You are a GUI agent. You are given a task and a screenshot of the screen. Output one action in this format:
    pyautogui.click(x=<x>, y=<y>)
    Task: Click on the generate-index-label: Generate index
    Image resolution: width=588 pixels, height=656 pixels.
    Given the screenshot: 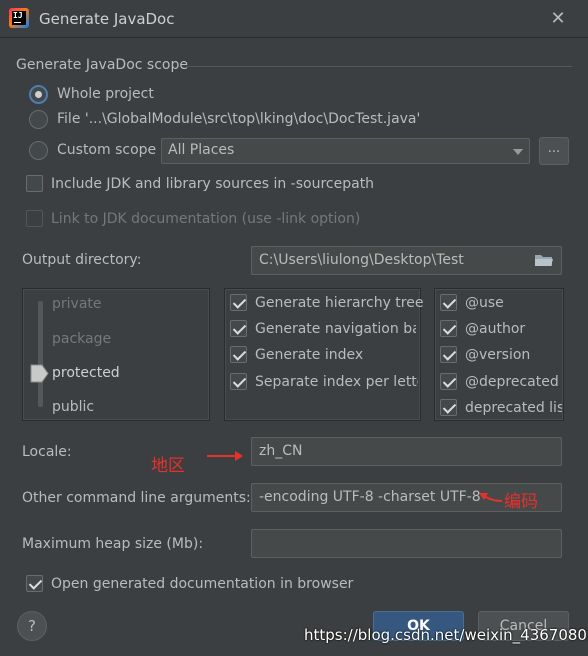 What is the action you would take?
    pyautogui.click(x=309, y=355)
    